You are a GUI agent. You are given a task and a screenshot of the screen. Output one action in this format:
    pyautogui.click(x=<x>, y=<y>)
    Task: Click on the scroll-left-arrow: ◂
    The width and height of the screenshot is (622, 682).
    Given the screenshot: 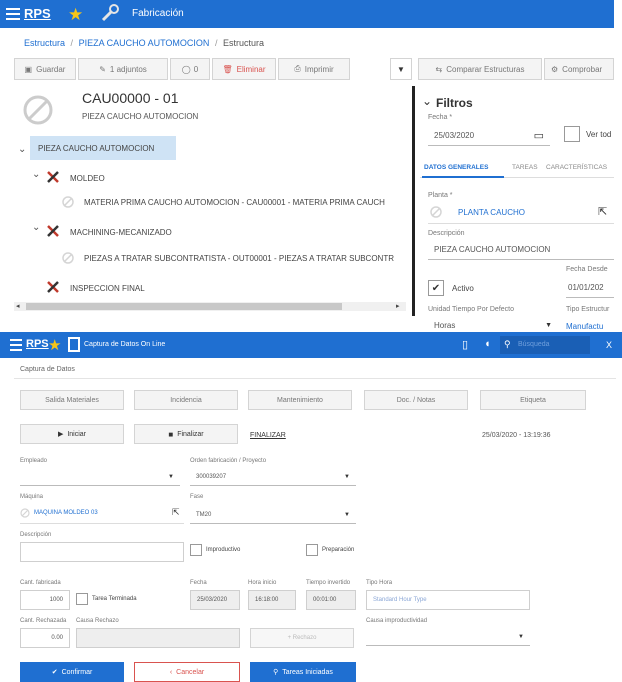 What is the action you would take?
    pyautogui.click(x=18, y=306)
    